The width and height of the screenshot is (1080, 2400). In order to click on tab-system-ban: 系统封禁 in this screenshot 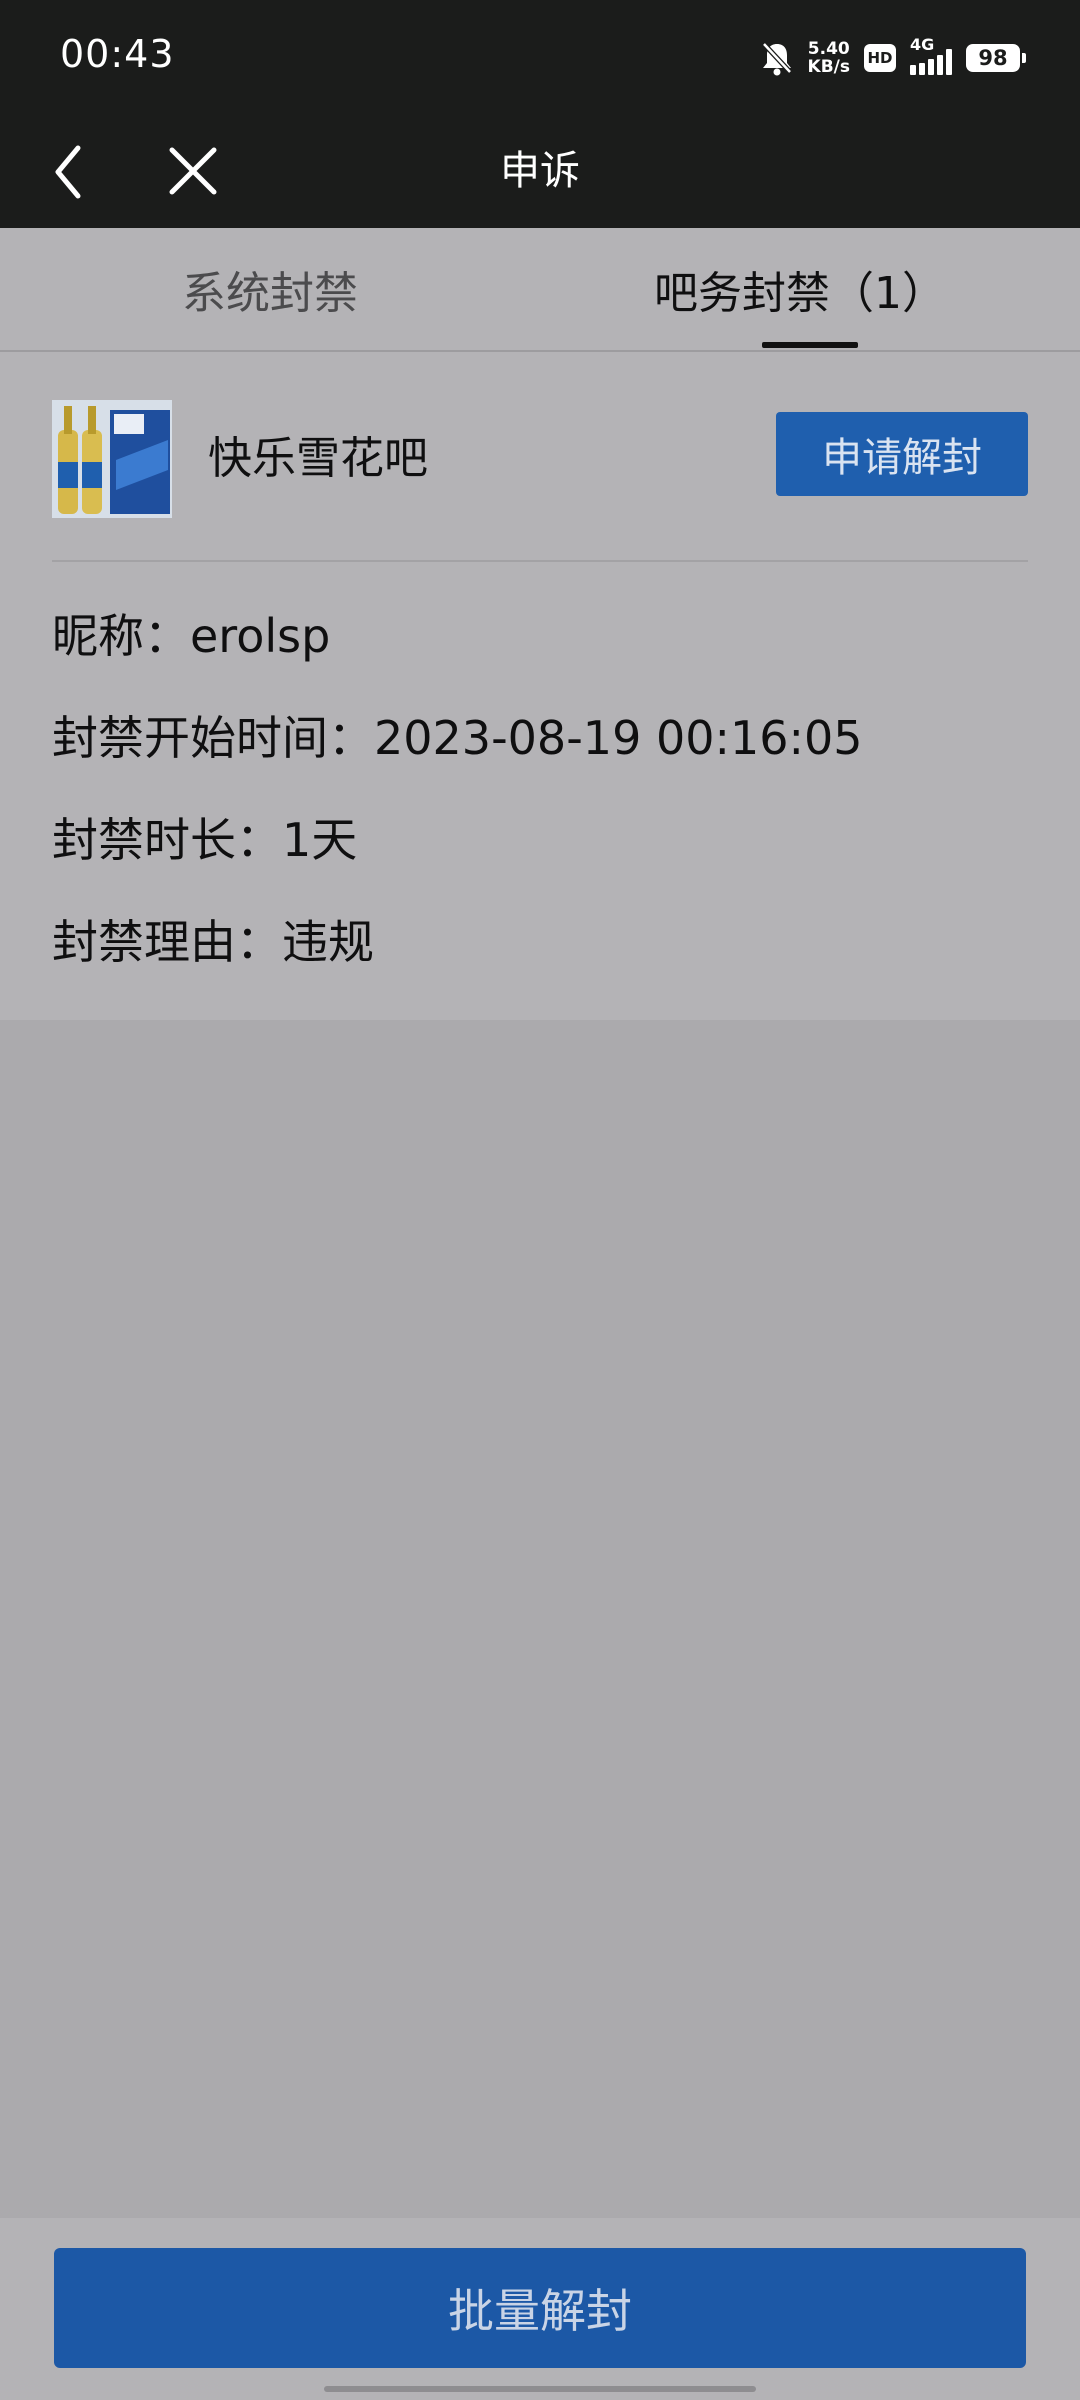, I will do `click(270, 289)`.